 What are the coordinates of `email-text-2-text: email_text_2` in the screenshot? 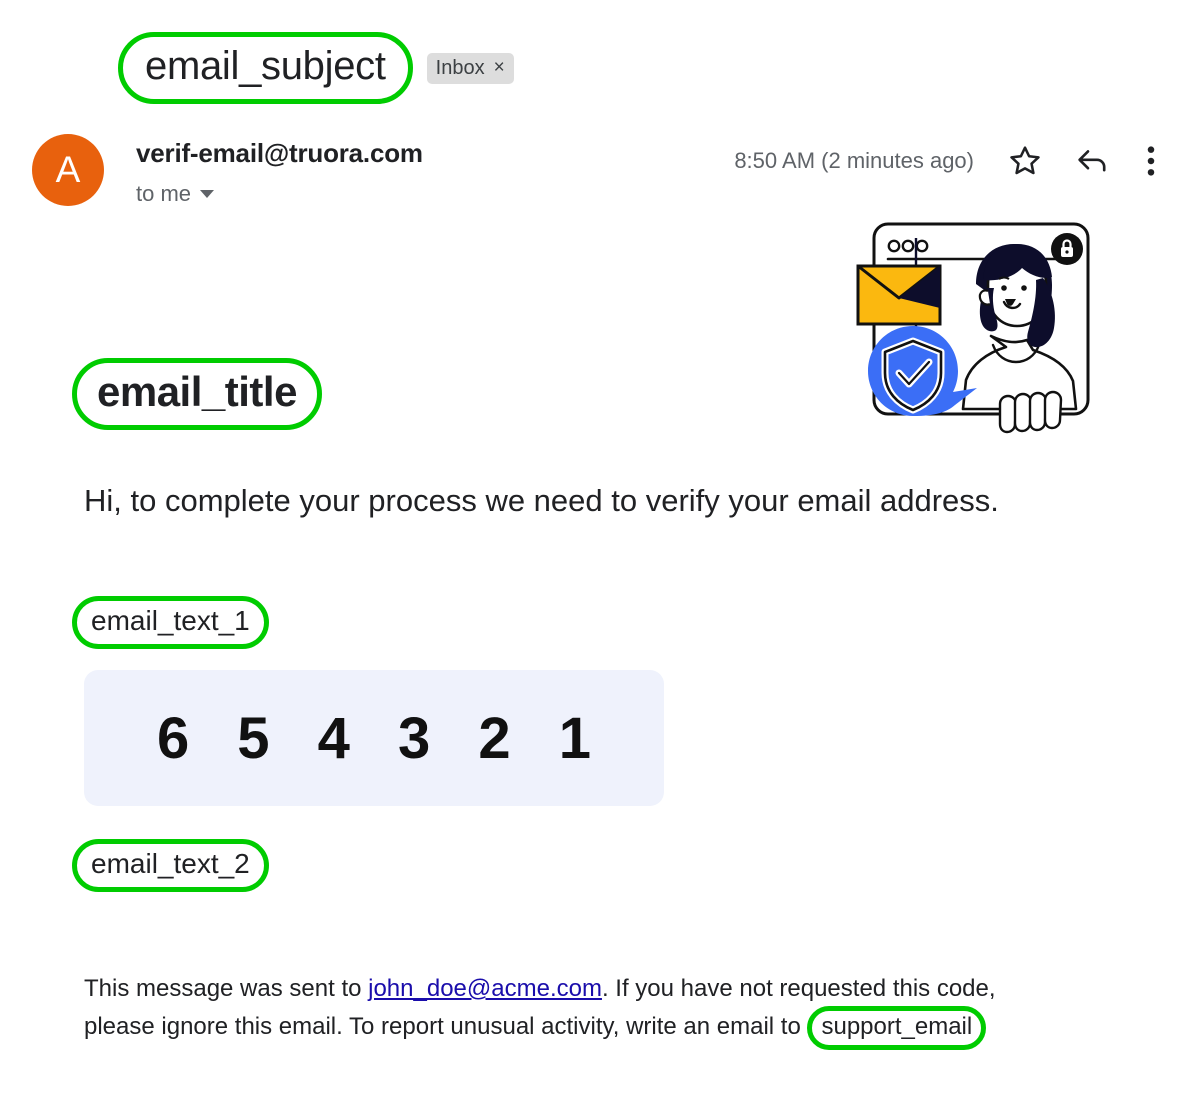 It's located at (170, 863).